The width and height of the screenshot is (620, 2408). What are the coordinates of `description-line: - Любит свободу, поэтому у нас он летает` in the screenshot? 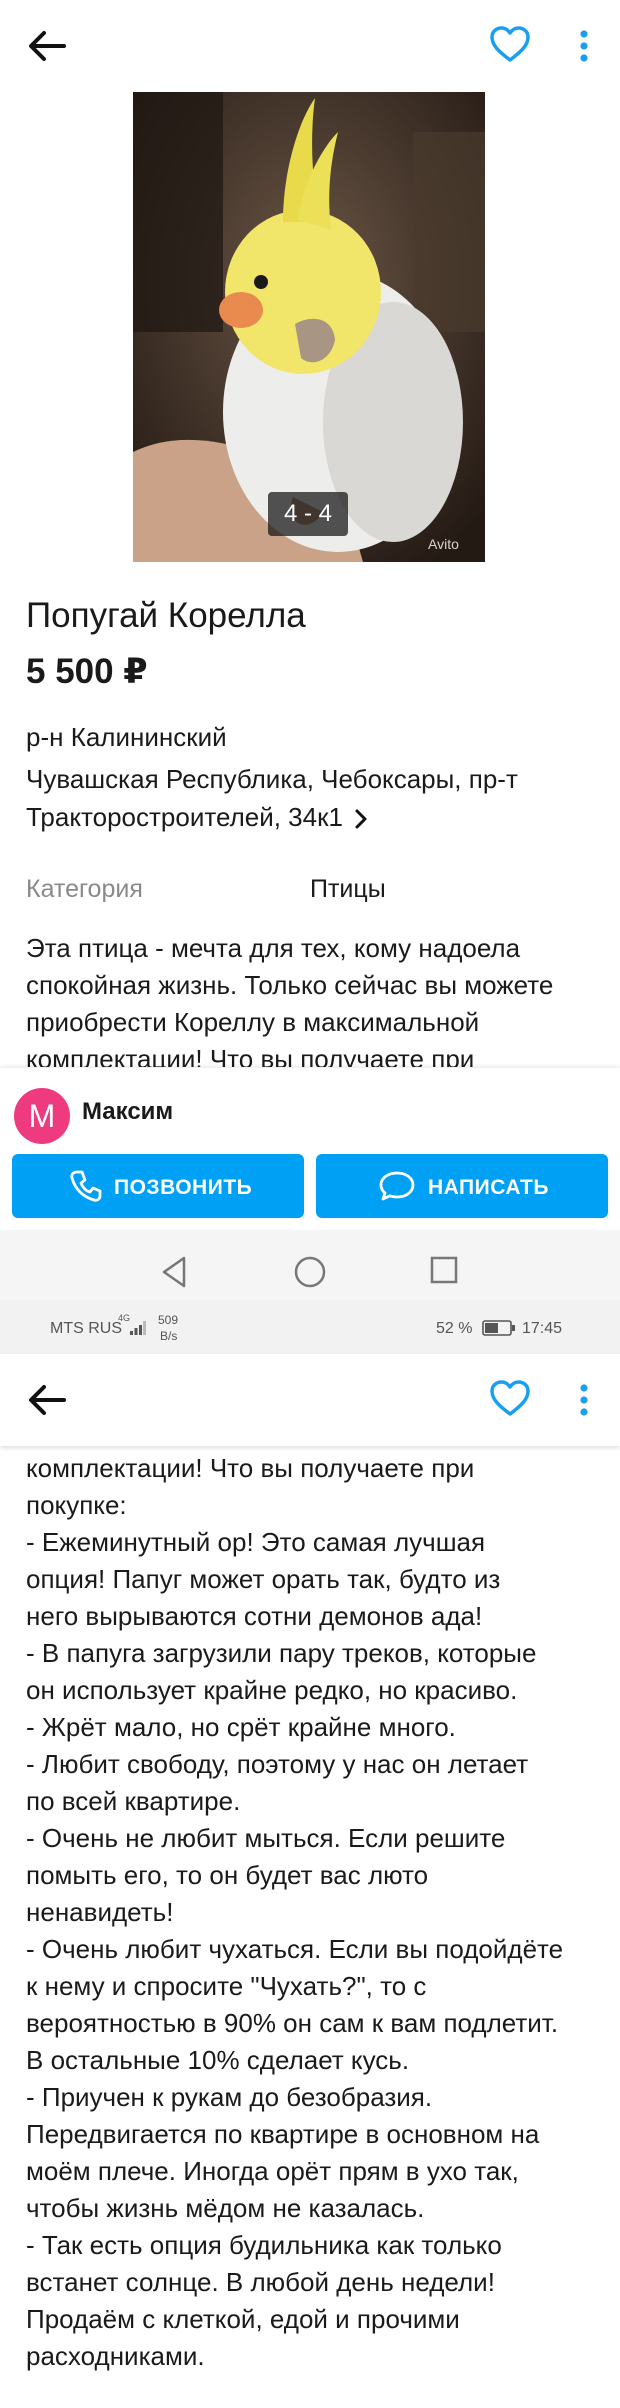 It's located at (277, 1764).